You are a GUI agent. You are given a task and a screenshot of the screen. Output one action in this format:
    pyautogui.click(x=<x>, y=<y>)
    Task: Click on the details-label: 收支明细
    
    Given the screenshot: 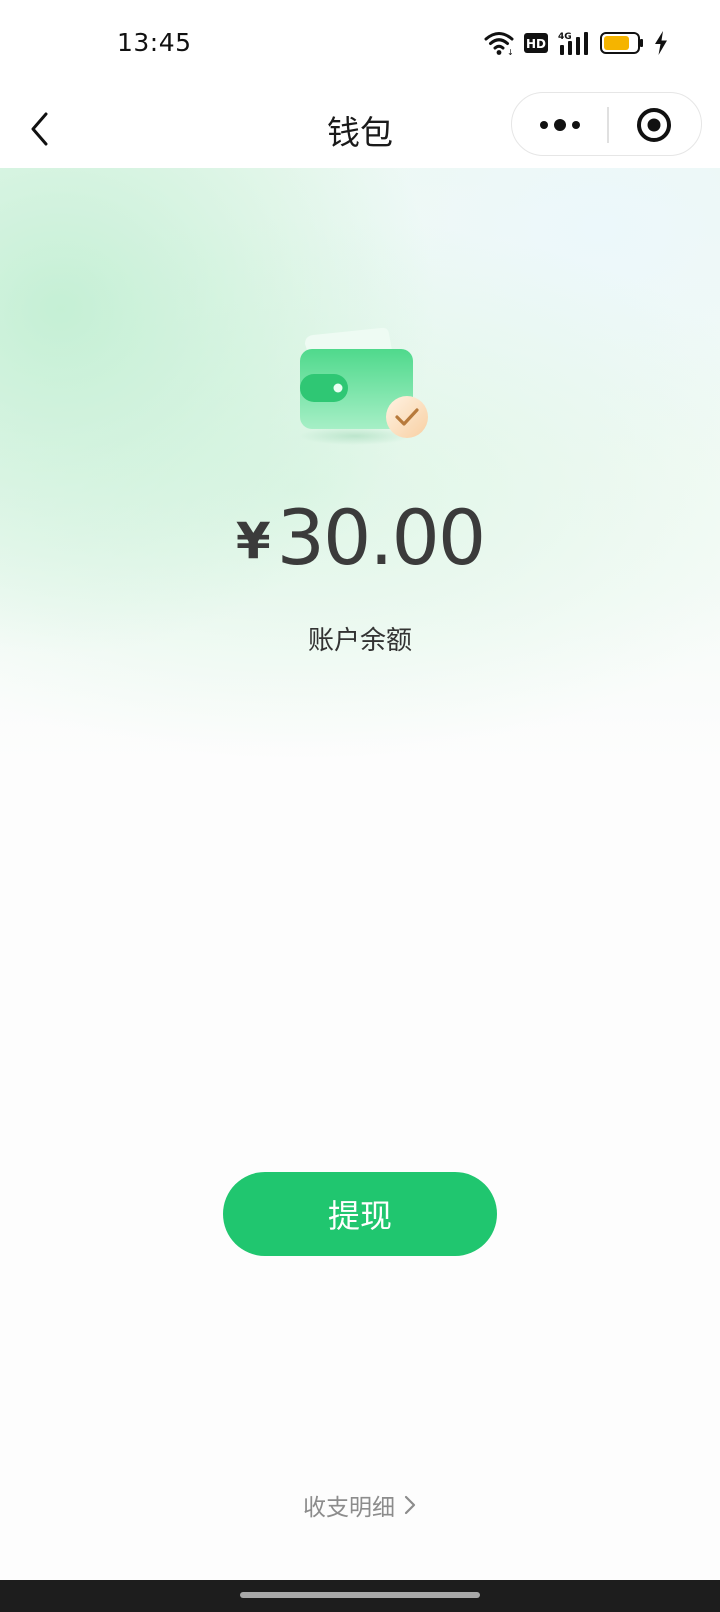 What is the action you would take?
    pyautogui.click(x=349, y=1508)
    